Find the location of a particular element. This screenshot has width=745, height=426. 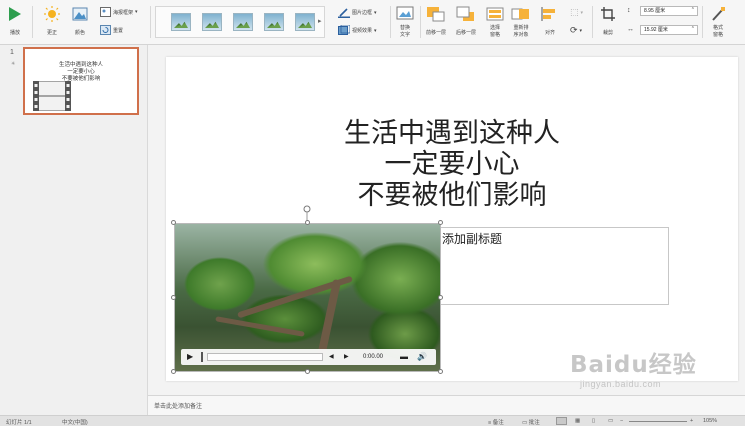

rotate-handle-icon is located at coordinates (307, 213).